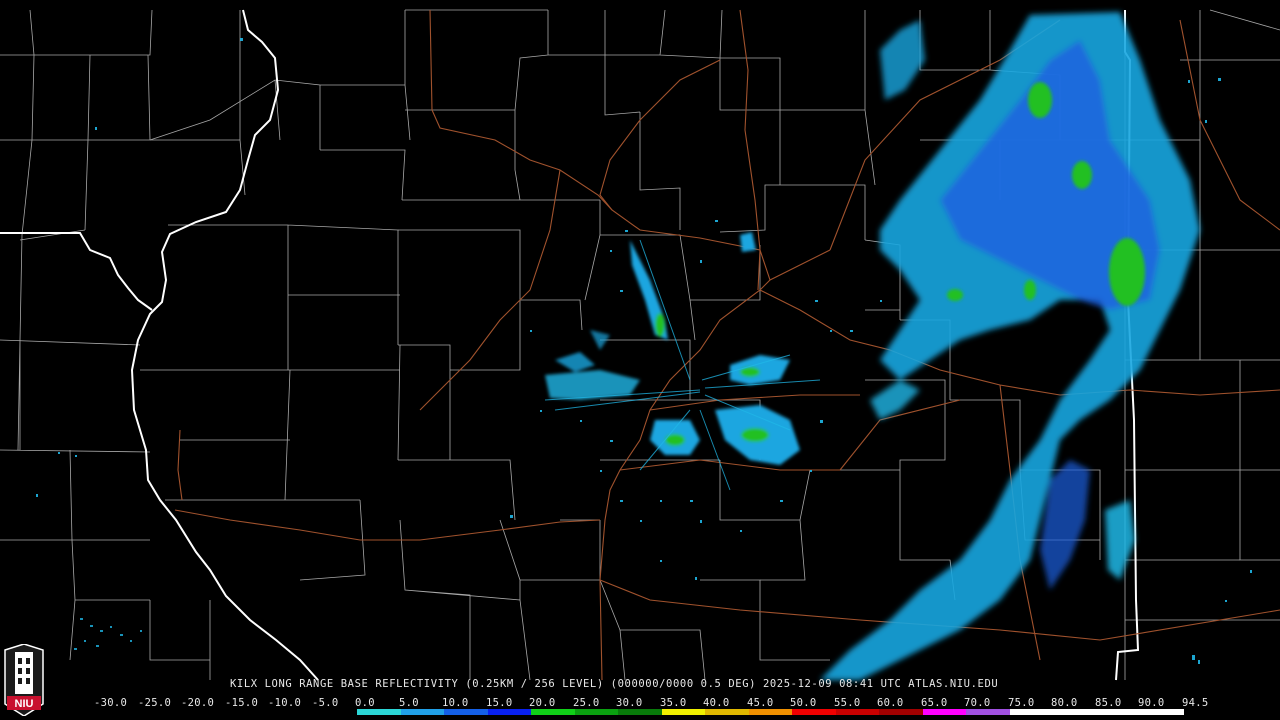 The height and width of the screenshot is (720, 1280). Describe the element at coordinates (499, 703) in the screenshot. I see `scale-label: 15.0` at that location.